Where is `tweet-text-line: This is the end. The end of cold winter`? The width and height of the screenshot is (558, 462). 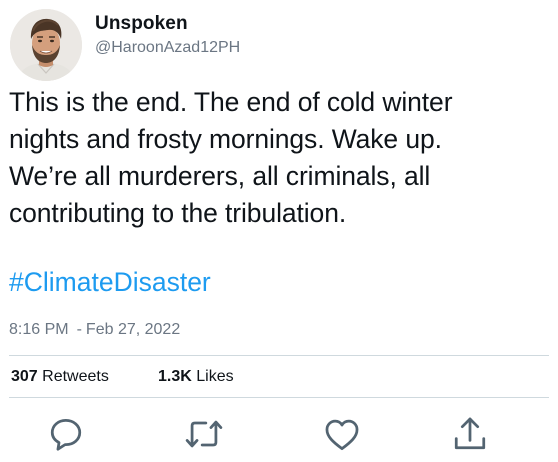
tweet-text-line: This is the end. The end of cold winter is located at coordinates (231, 102).